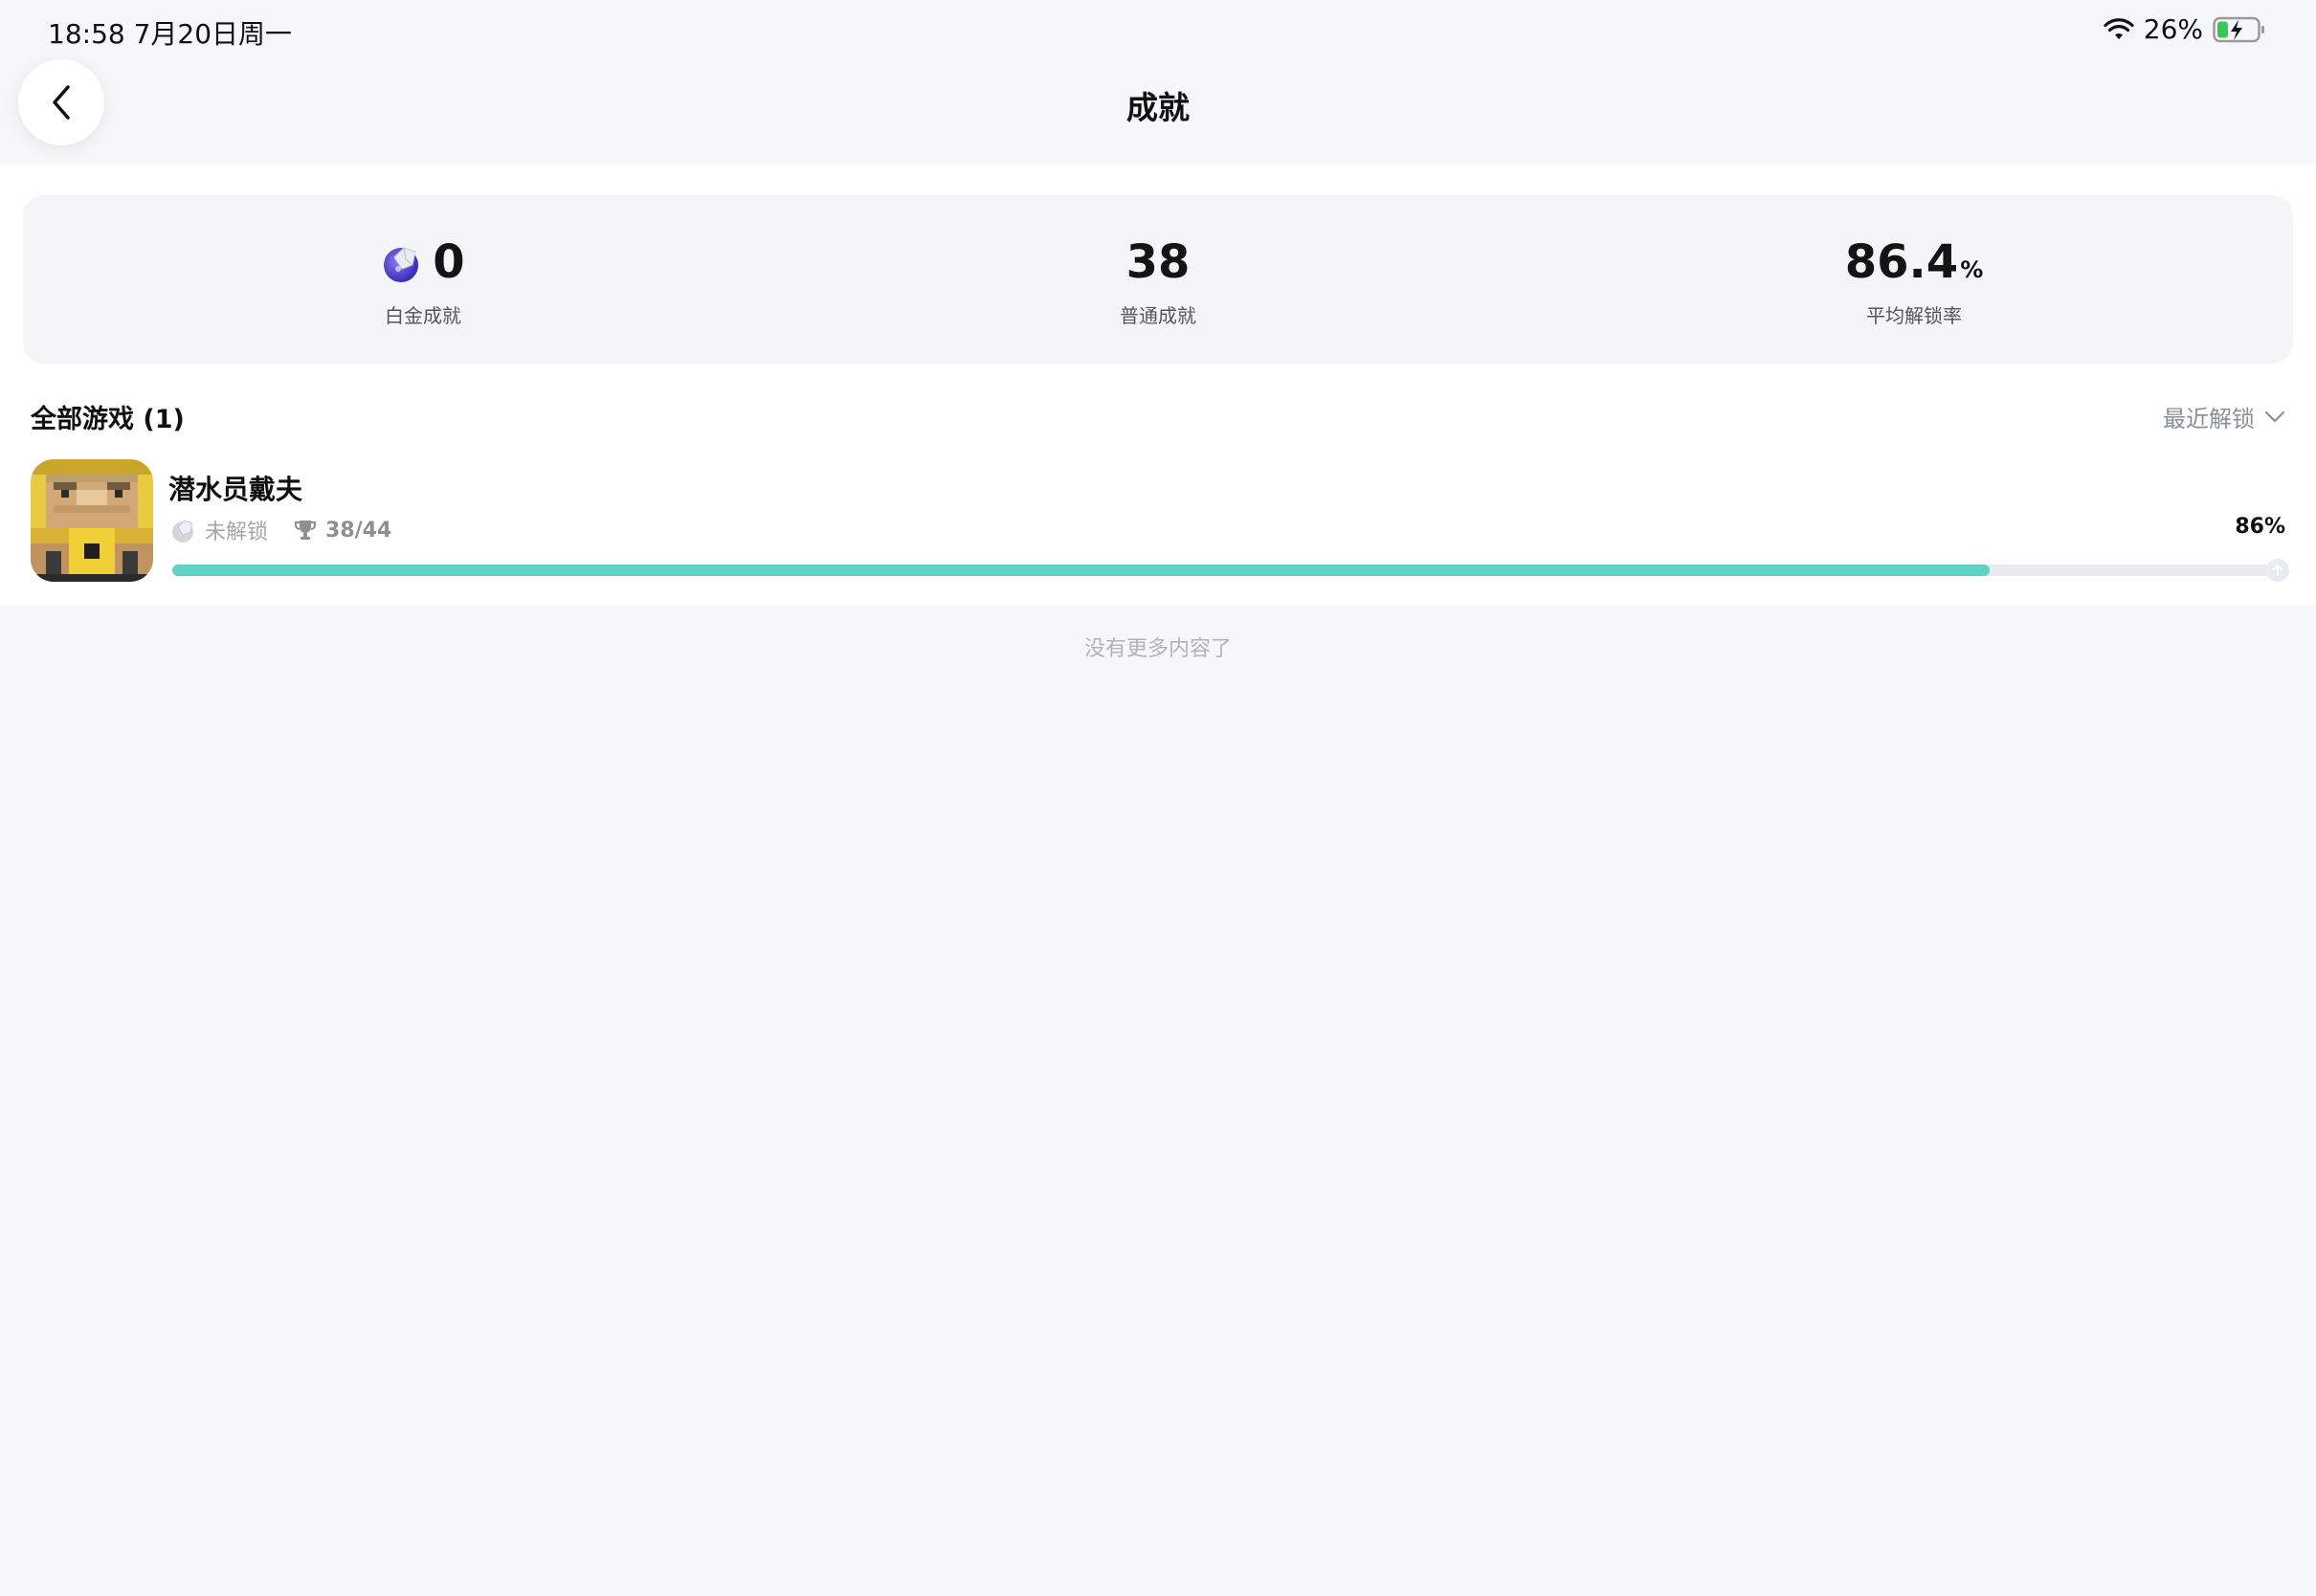 This screenshot has width=2316, height=1596. I want to click on platinum-locked-icon, so click(183, 532).